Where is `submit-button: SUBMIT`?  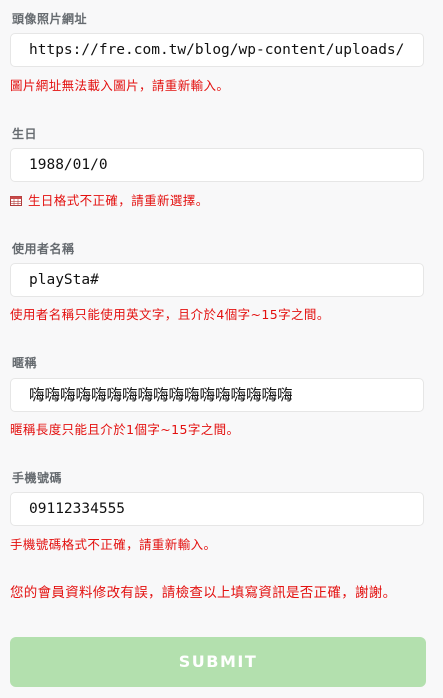 submit-button: SUBMIT is located at coordinates (218, 662).